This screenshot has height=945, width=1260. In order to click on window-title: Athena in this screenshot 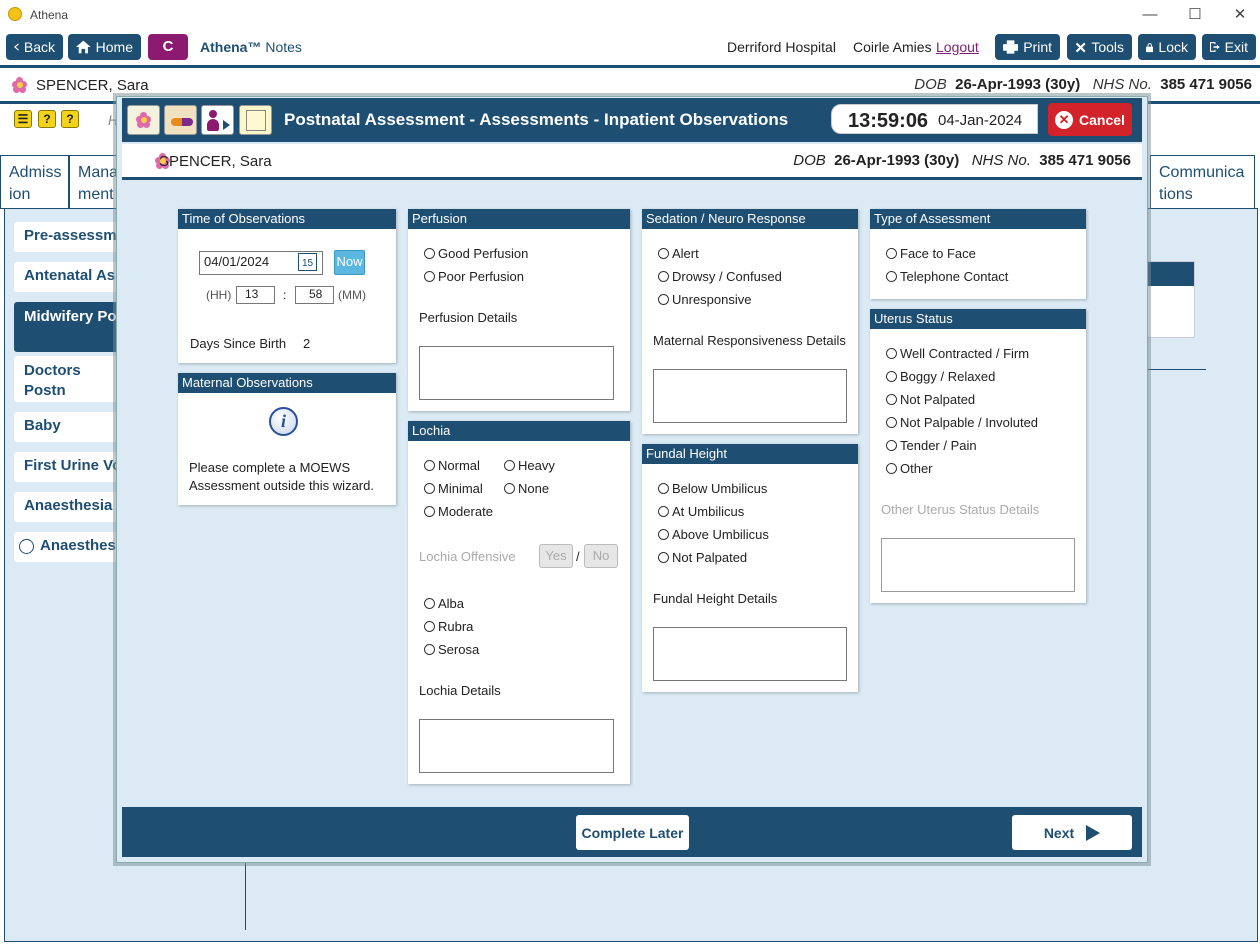, I will do `click(49, 15)`.